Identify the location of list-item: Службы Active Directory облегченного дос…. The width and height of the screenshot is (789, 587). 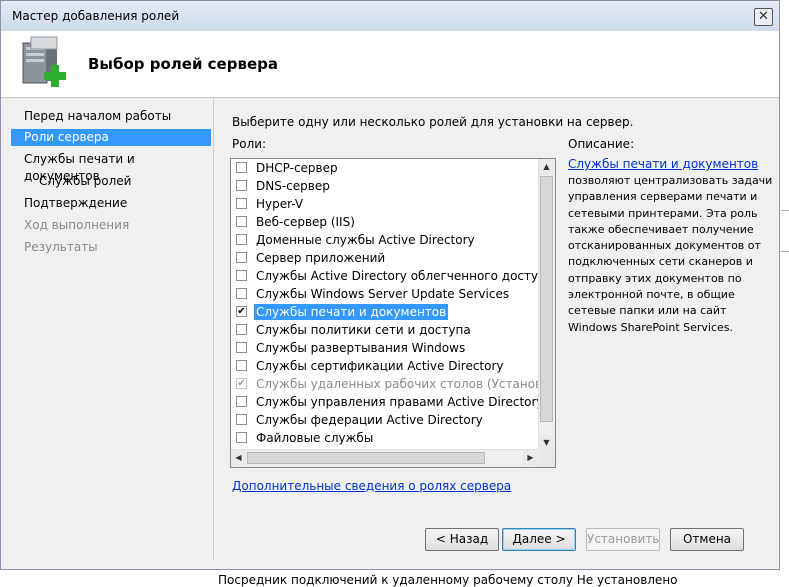
(394, 276).